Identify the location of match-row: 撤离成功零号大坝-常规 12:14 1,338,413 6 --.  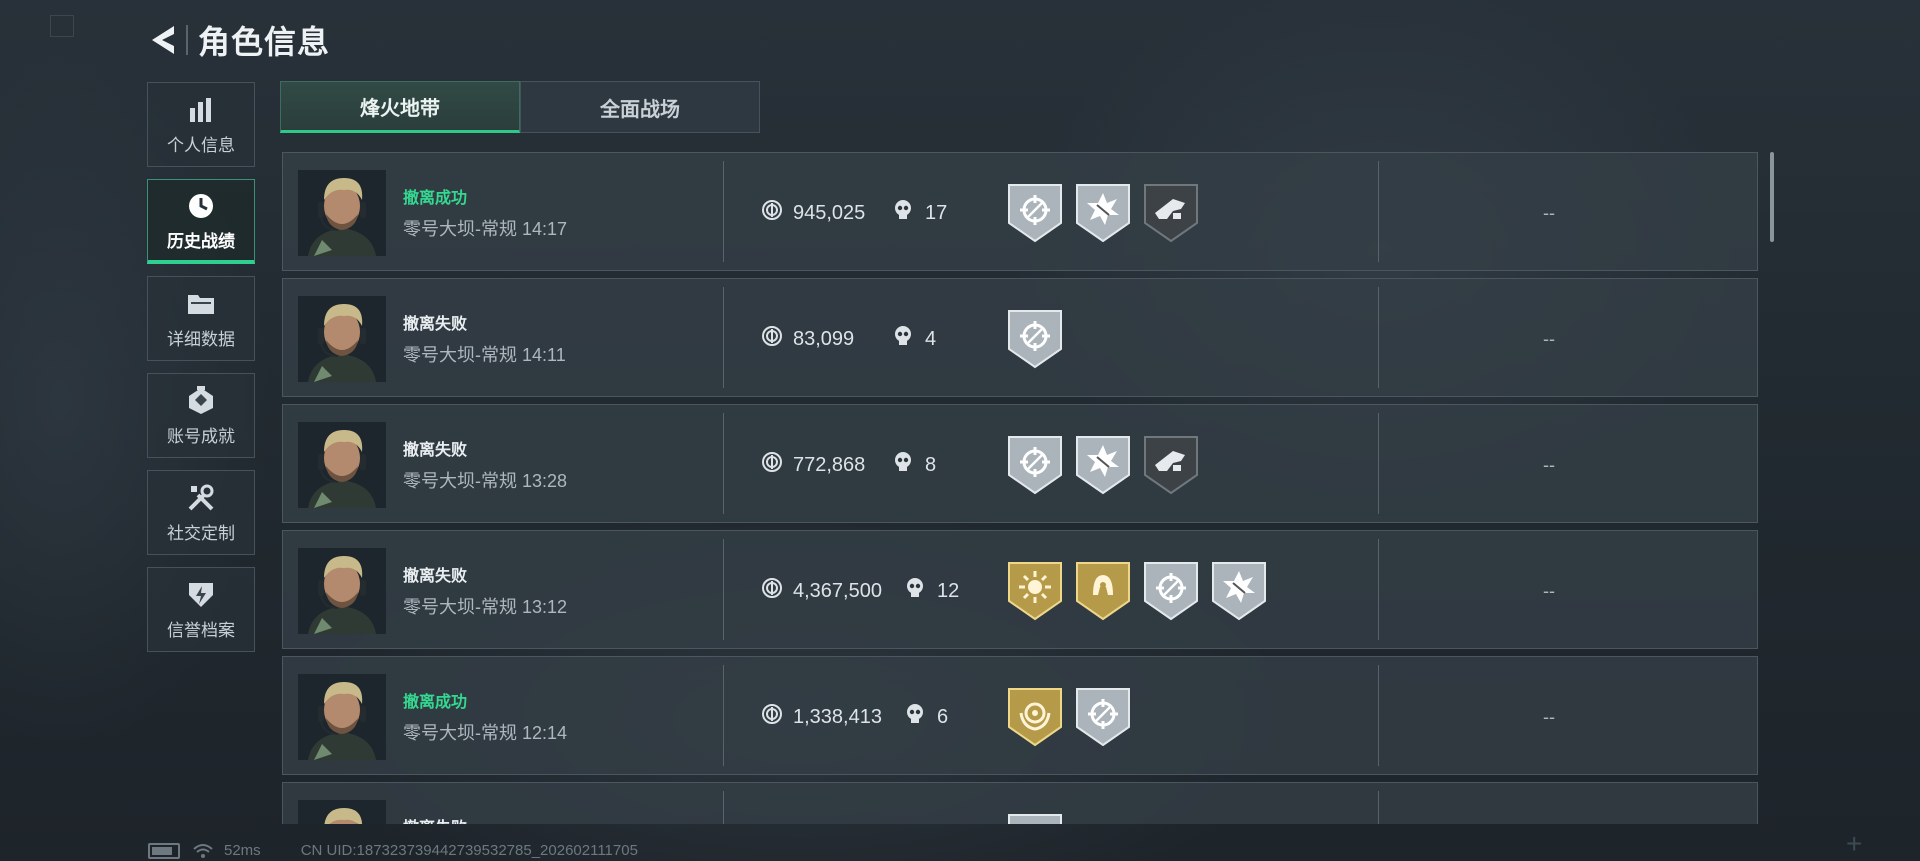
(1020, 715).